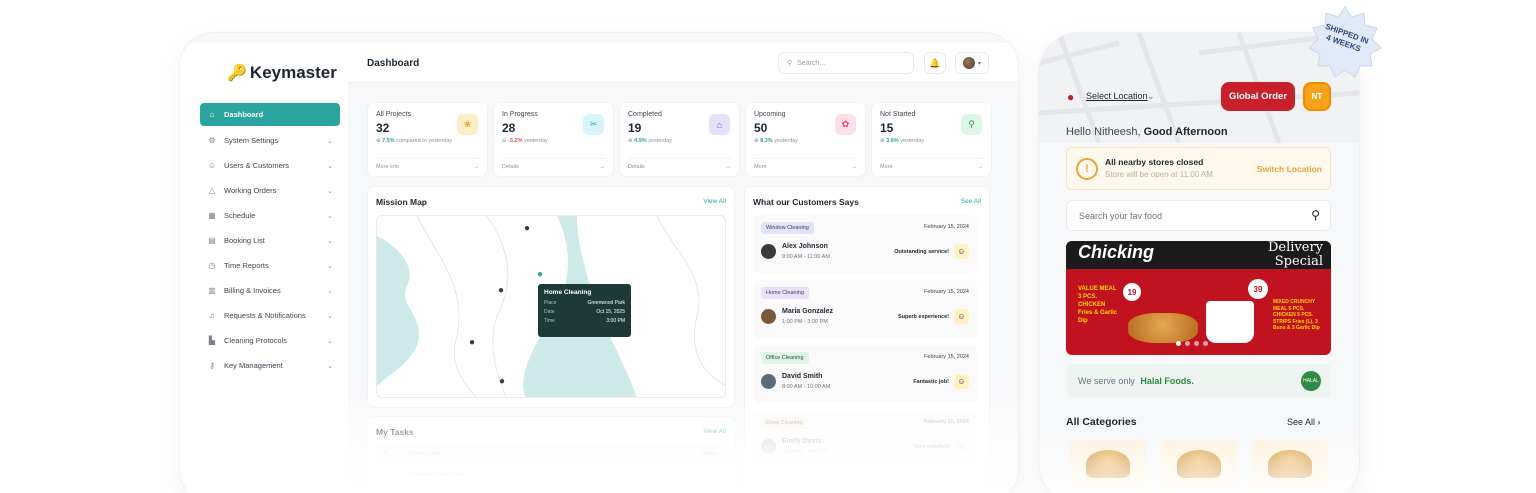 The width and height of the screenshot is (1536, 493). Describe the element at coordinates (553, 139) in the screenshot. I see `stat-card: In Progress 28 ⊖ -5.2% yesterday ✂ Details →` at that location.